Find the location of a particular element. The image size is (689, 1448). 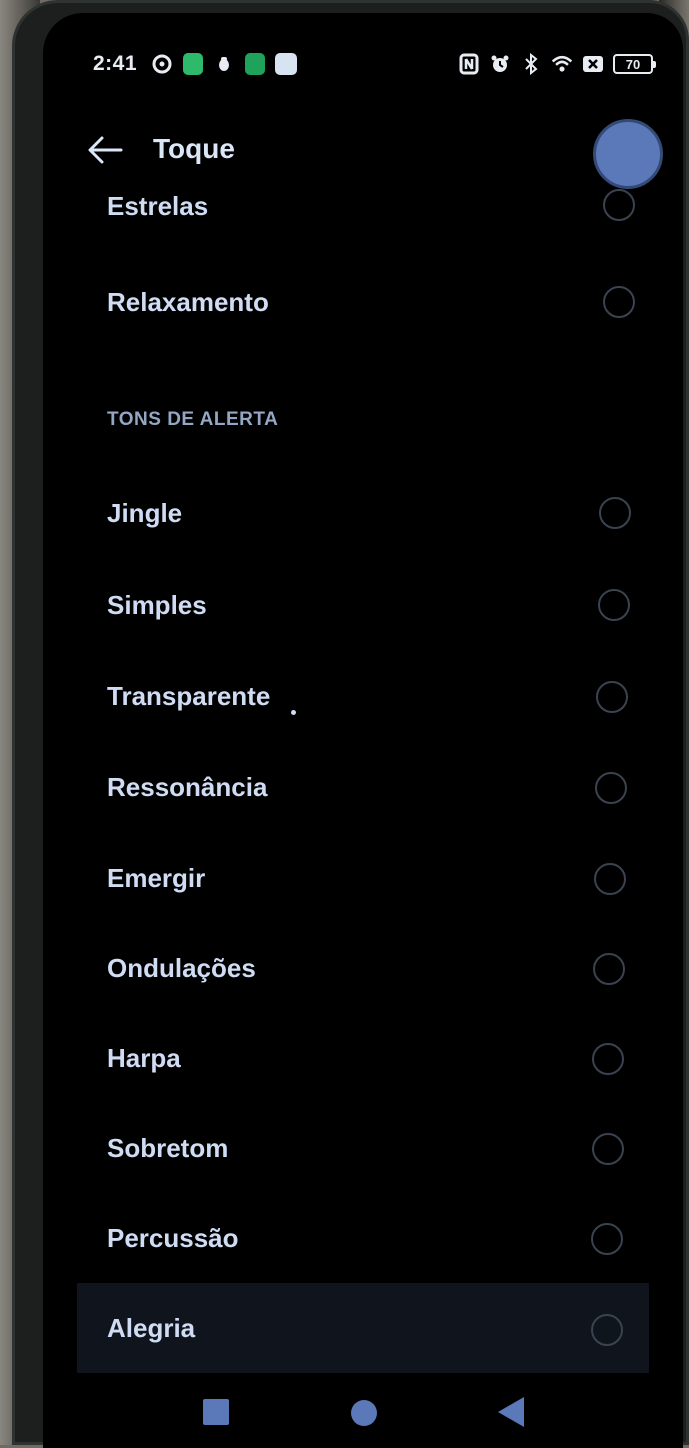

list-item-label: Ondulações is located at coordinates (181, 967).